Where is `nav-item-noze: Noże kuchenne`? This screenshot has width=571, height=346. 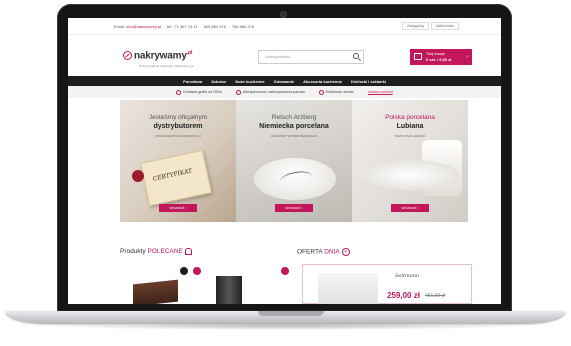 nav-item-noze: Noże kuchenne is located at coordinates (249, 81).